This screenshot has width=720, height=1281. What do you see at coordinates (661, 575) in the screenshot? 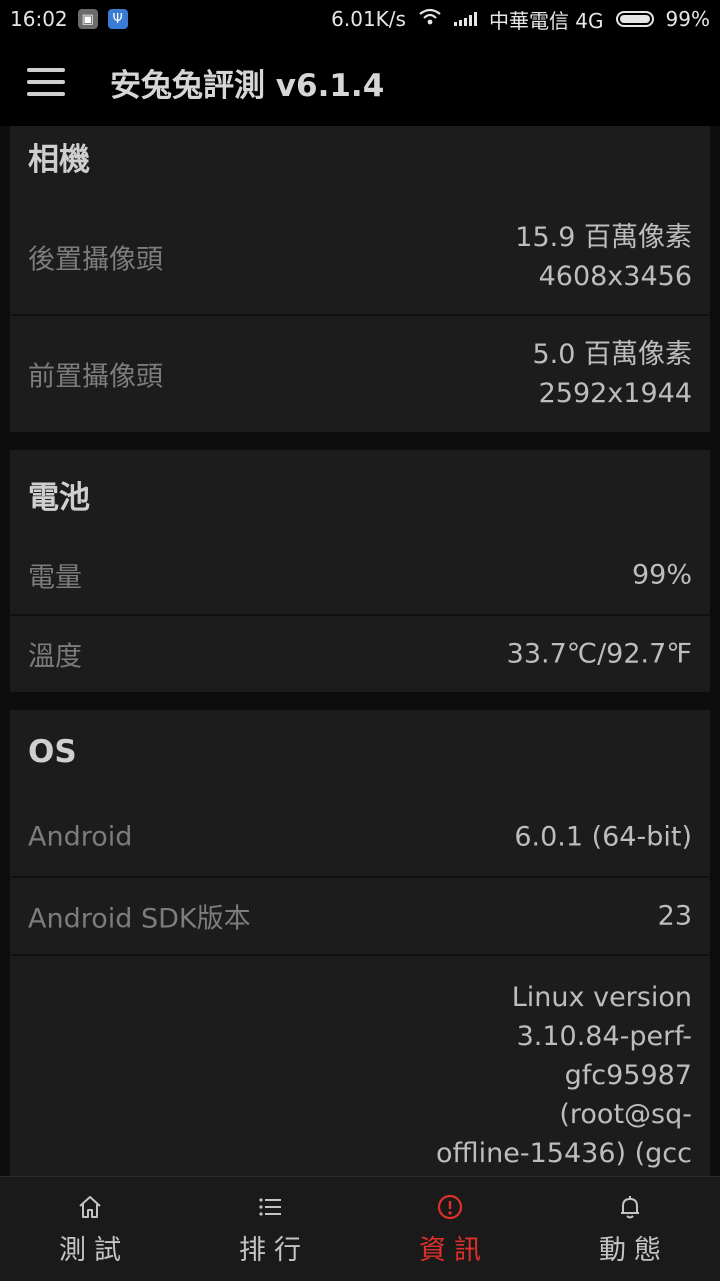
I see `battery-level-value: 99%` at bounding box center [661, 575].